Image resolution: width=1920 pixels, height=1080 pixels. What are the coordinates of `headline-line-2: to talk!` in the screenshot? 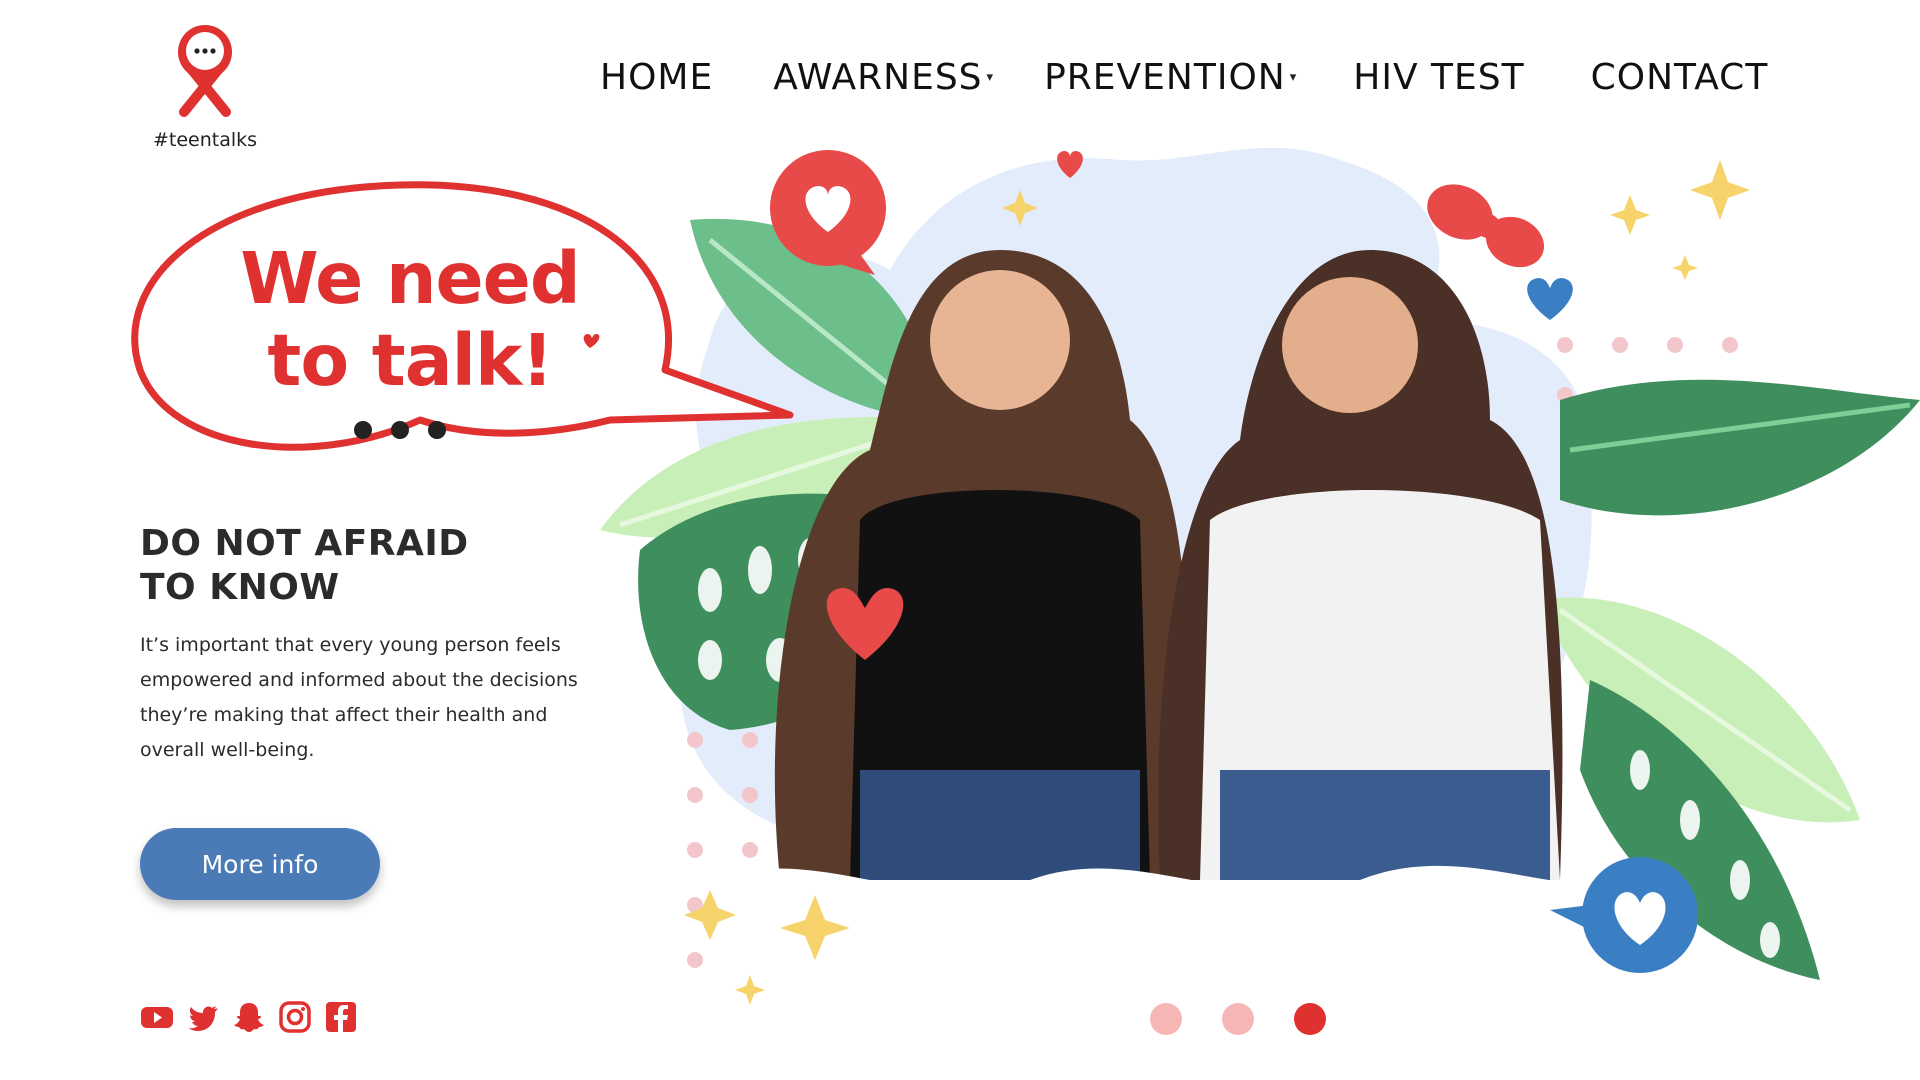 It's located at (410, 360).